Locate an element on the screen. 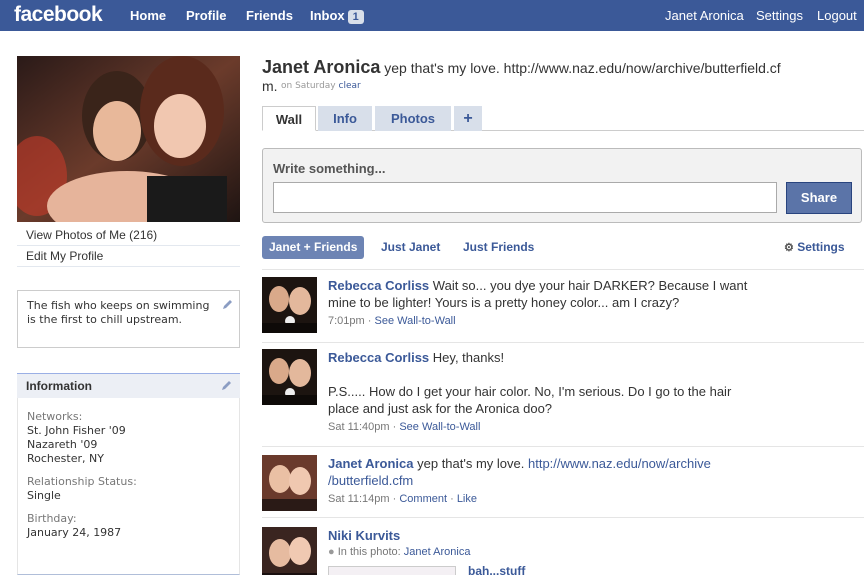 The image size is (864, 575). filter-just-janet: Just Janet is located at coordinates (410, 247).